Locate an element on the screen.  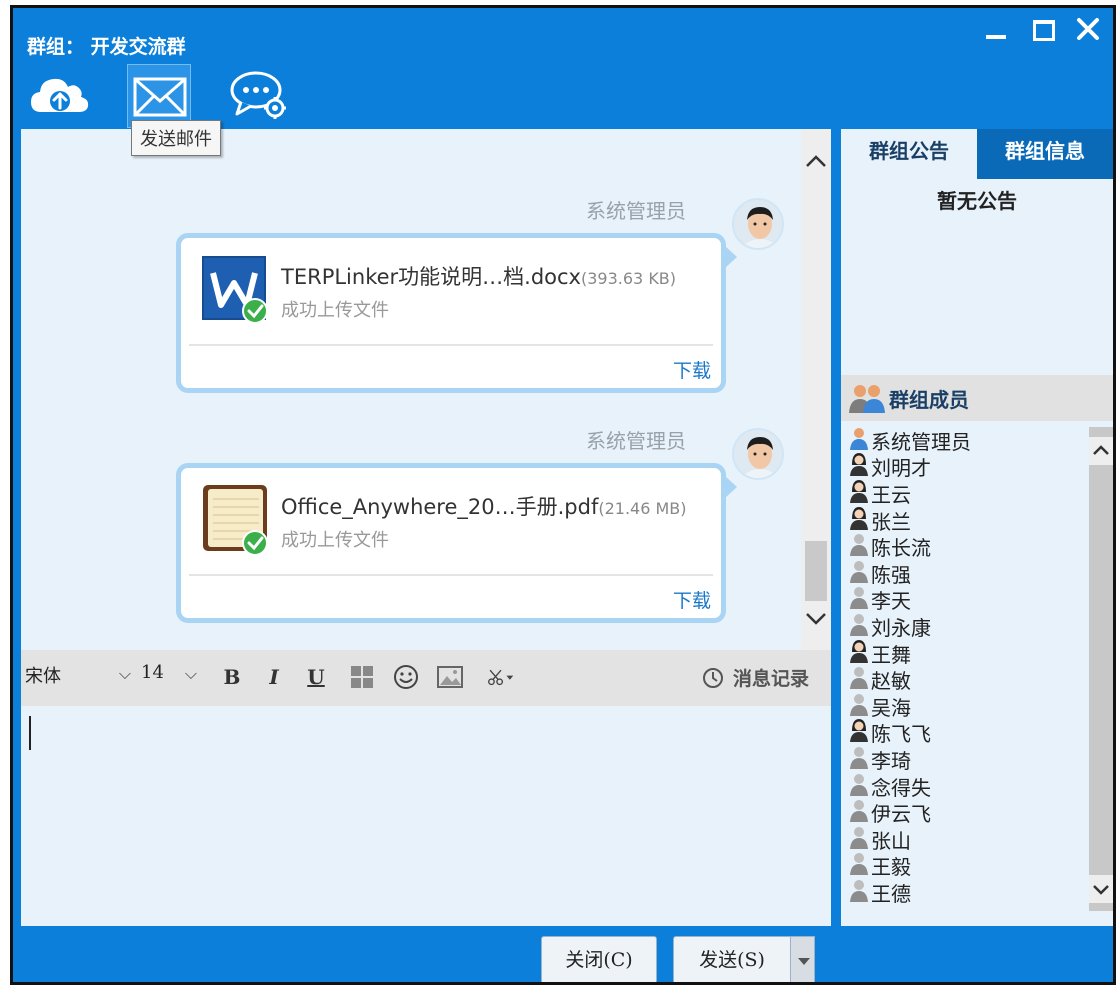
message-scrollbar is located at coordinates (816, 389).